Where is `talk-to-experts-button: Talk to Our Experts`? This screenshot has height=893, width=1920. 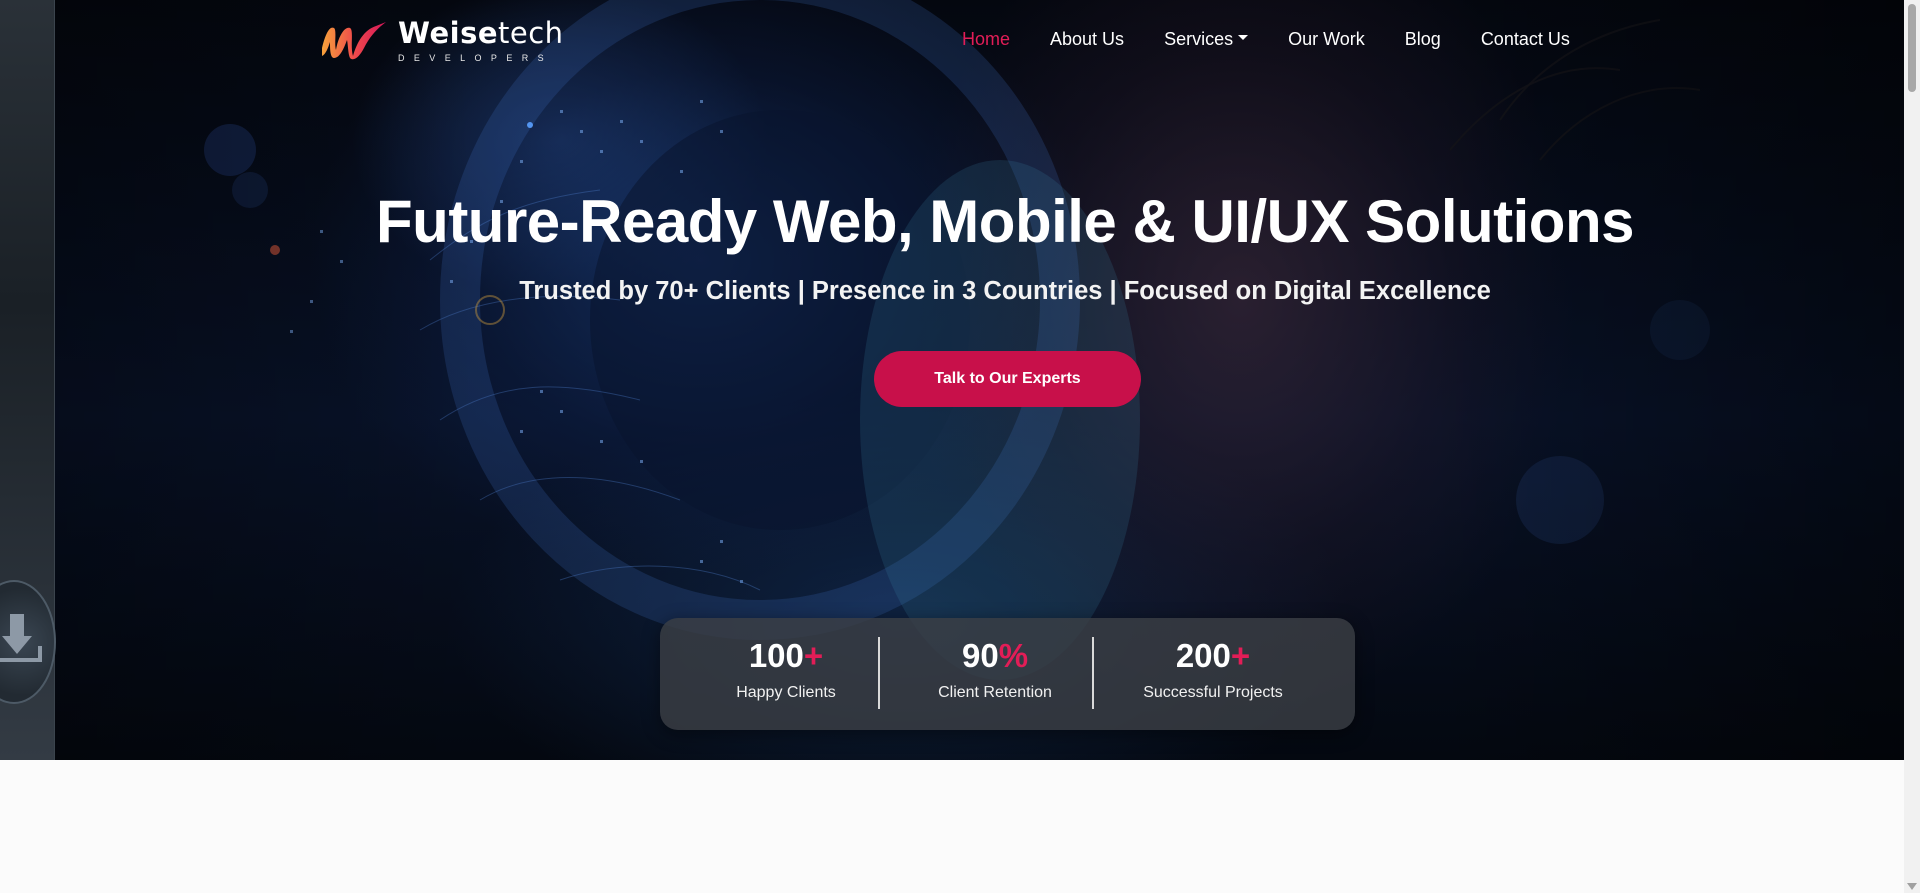 talk-to-experts-button: Talk to Our Experts is located at coordinates (1007, 379).